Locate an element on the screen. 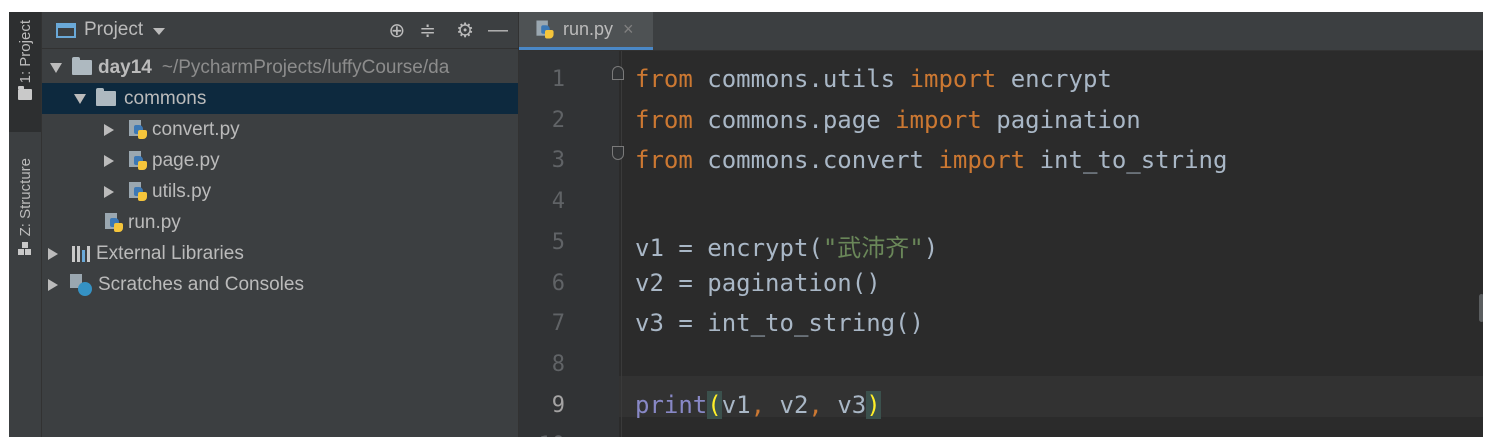  code-line: v3 = int_to_string() is located at coordinates (779, 323).